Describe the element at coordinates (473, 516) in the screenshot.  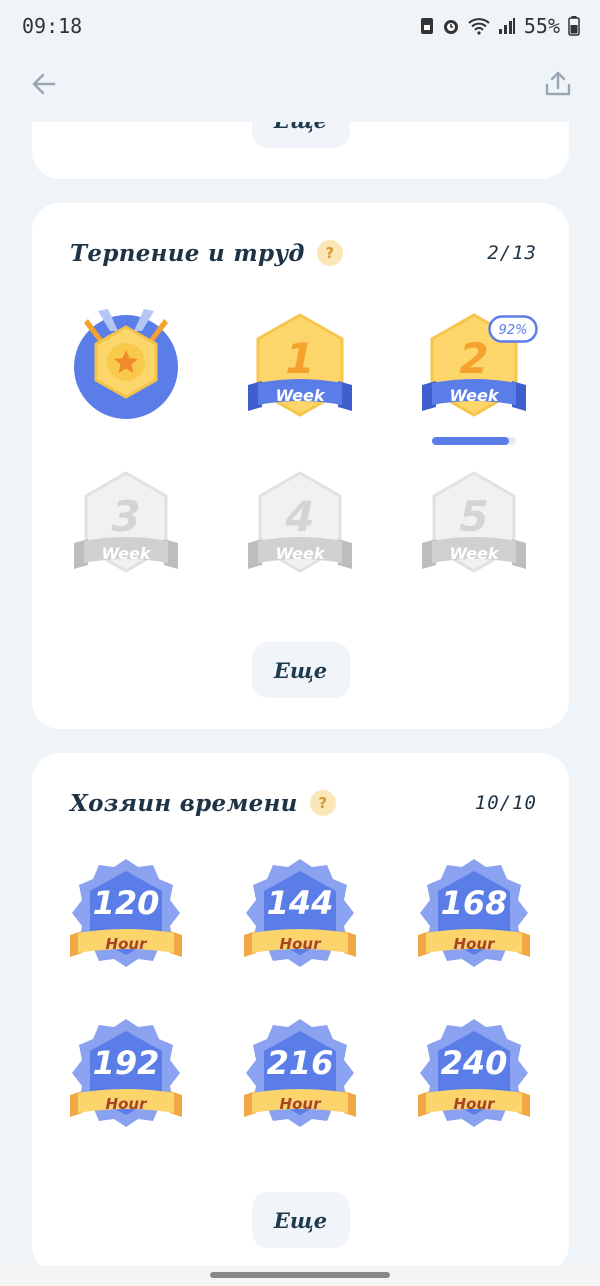
I see `week-number: 5` at that location.